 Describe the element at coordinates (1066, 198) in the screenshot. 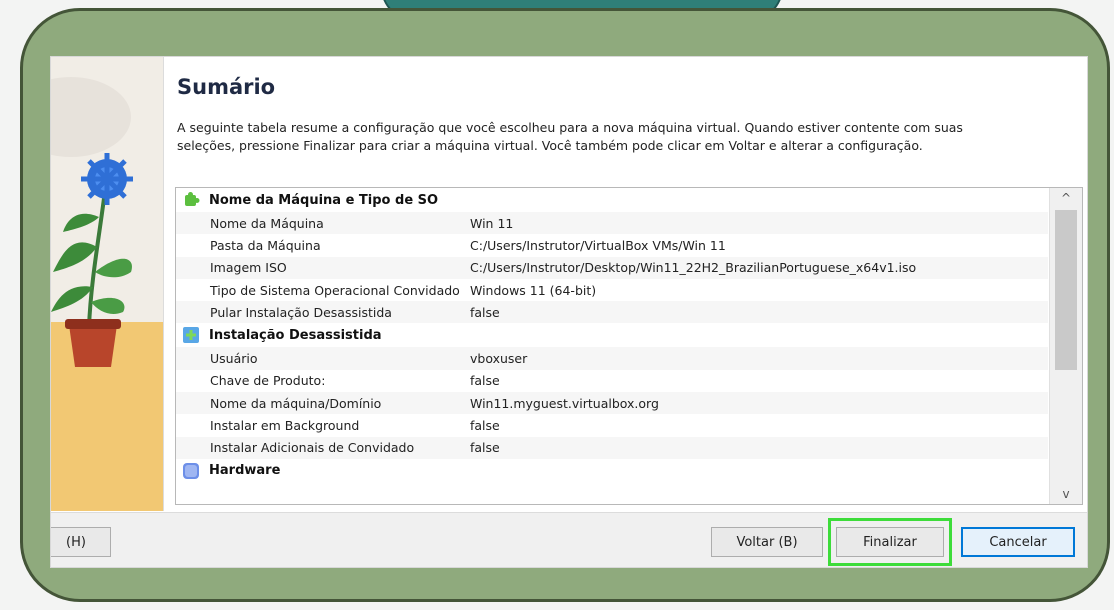

I see `scroll-up-arrow-icon: ^` at that location.